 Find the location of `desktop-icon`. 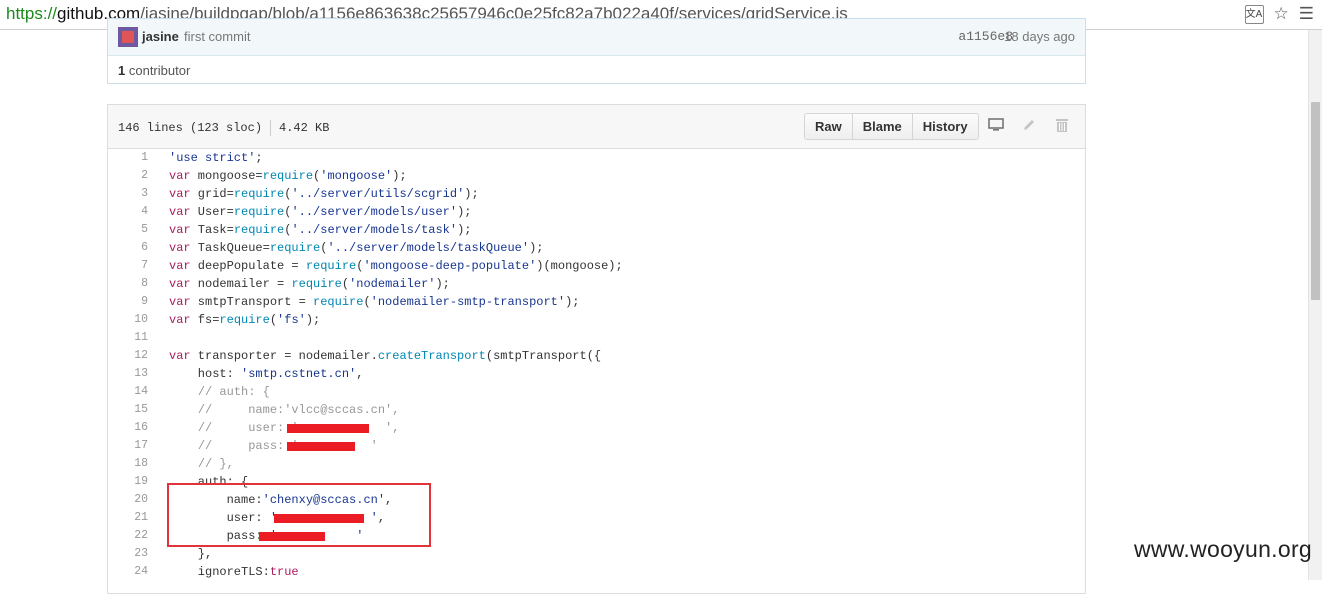

desktop-icon is located at coordinates (996, 126).